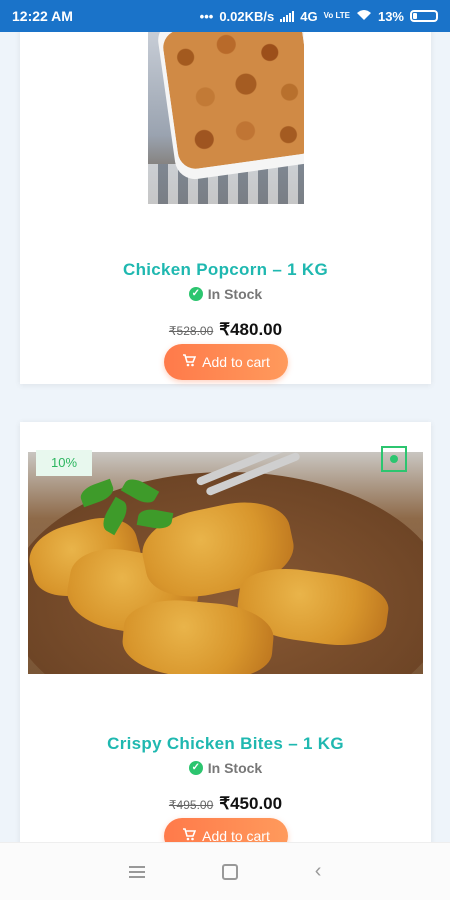 Image resolution: width=450 pixels, height=900 pixels. I want to click on home-icon, so click(229, 871).